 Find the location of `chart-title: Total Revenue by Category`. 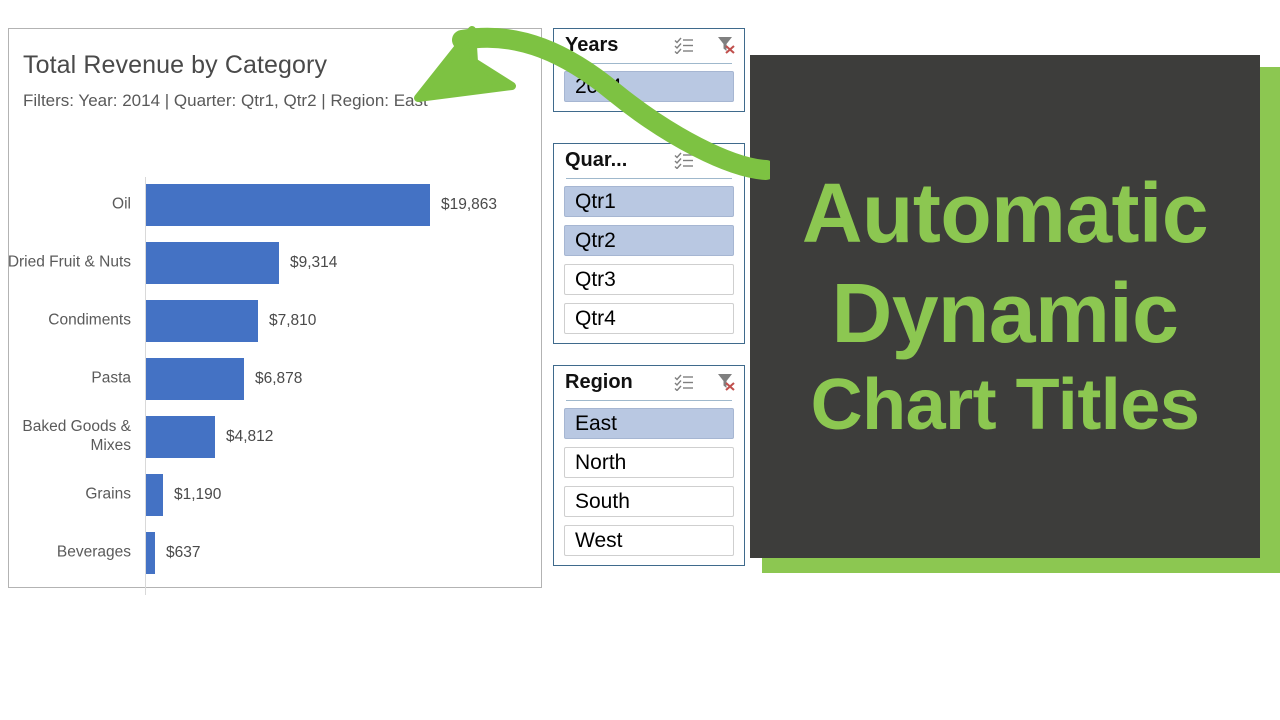

chart-title: Total Revenue by Category is located at coordinates (175, 65).